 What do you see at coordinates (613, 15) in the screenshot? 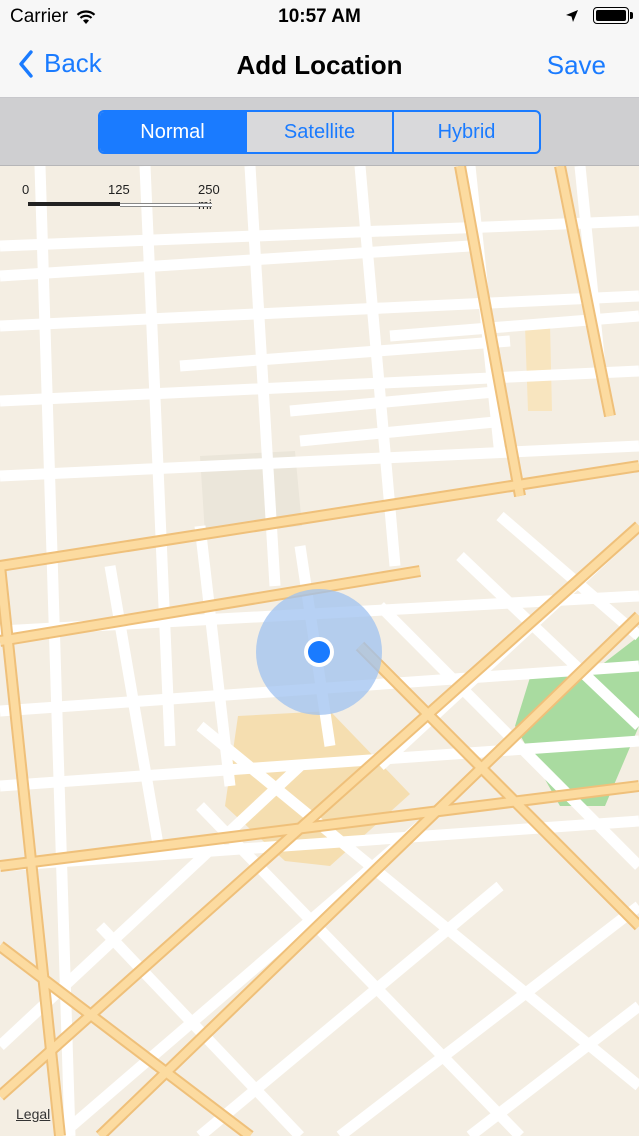
I see `battery-icon` at bounding box center [613, 15].